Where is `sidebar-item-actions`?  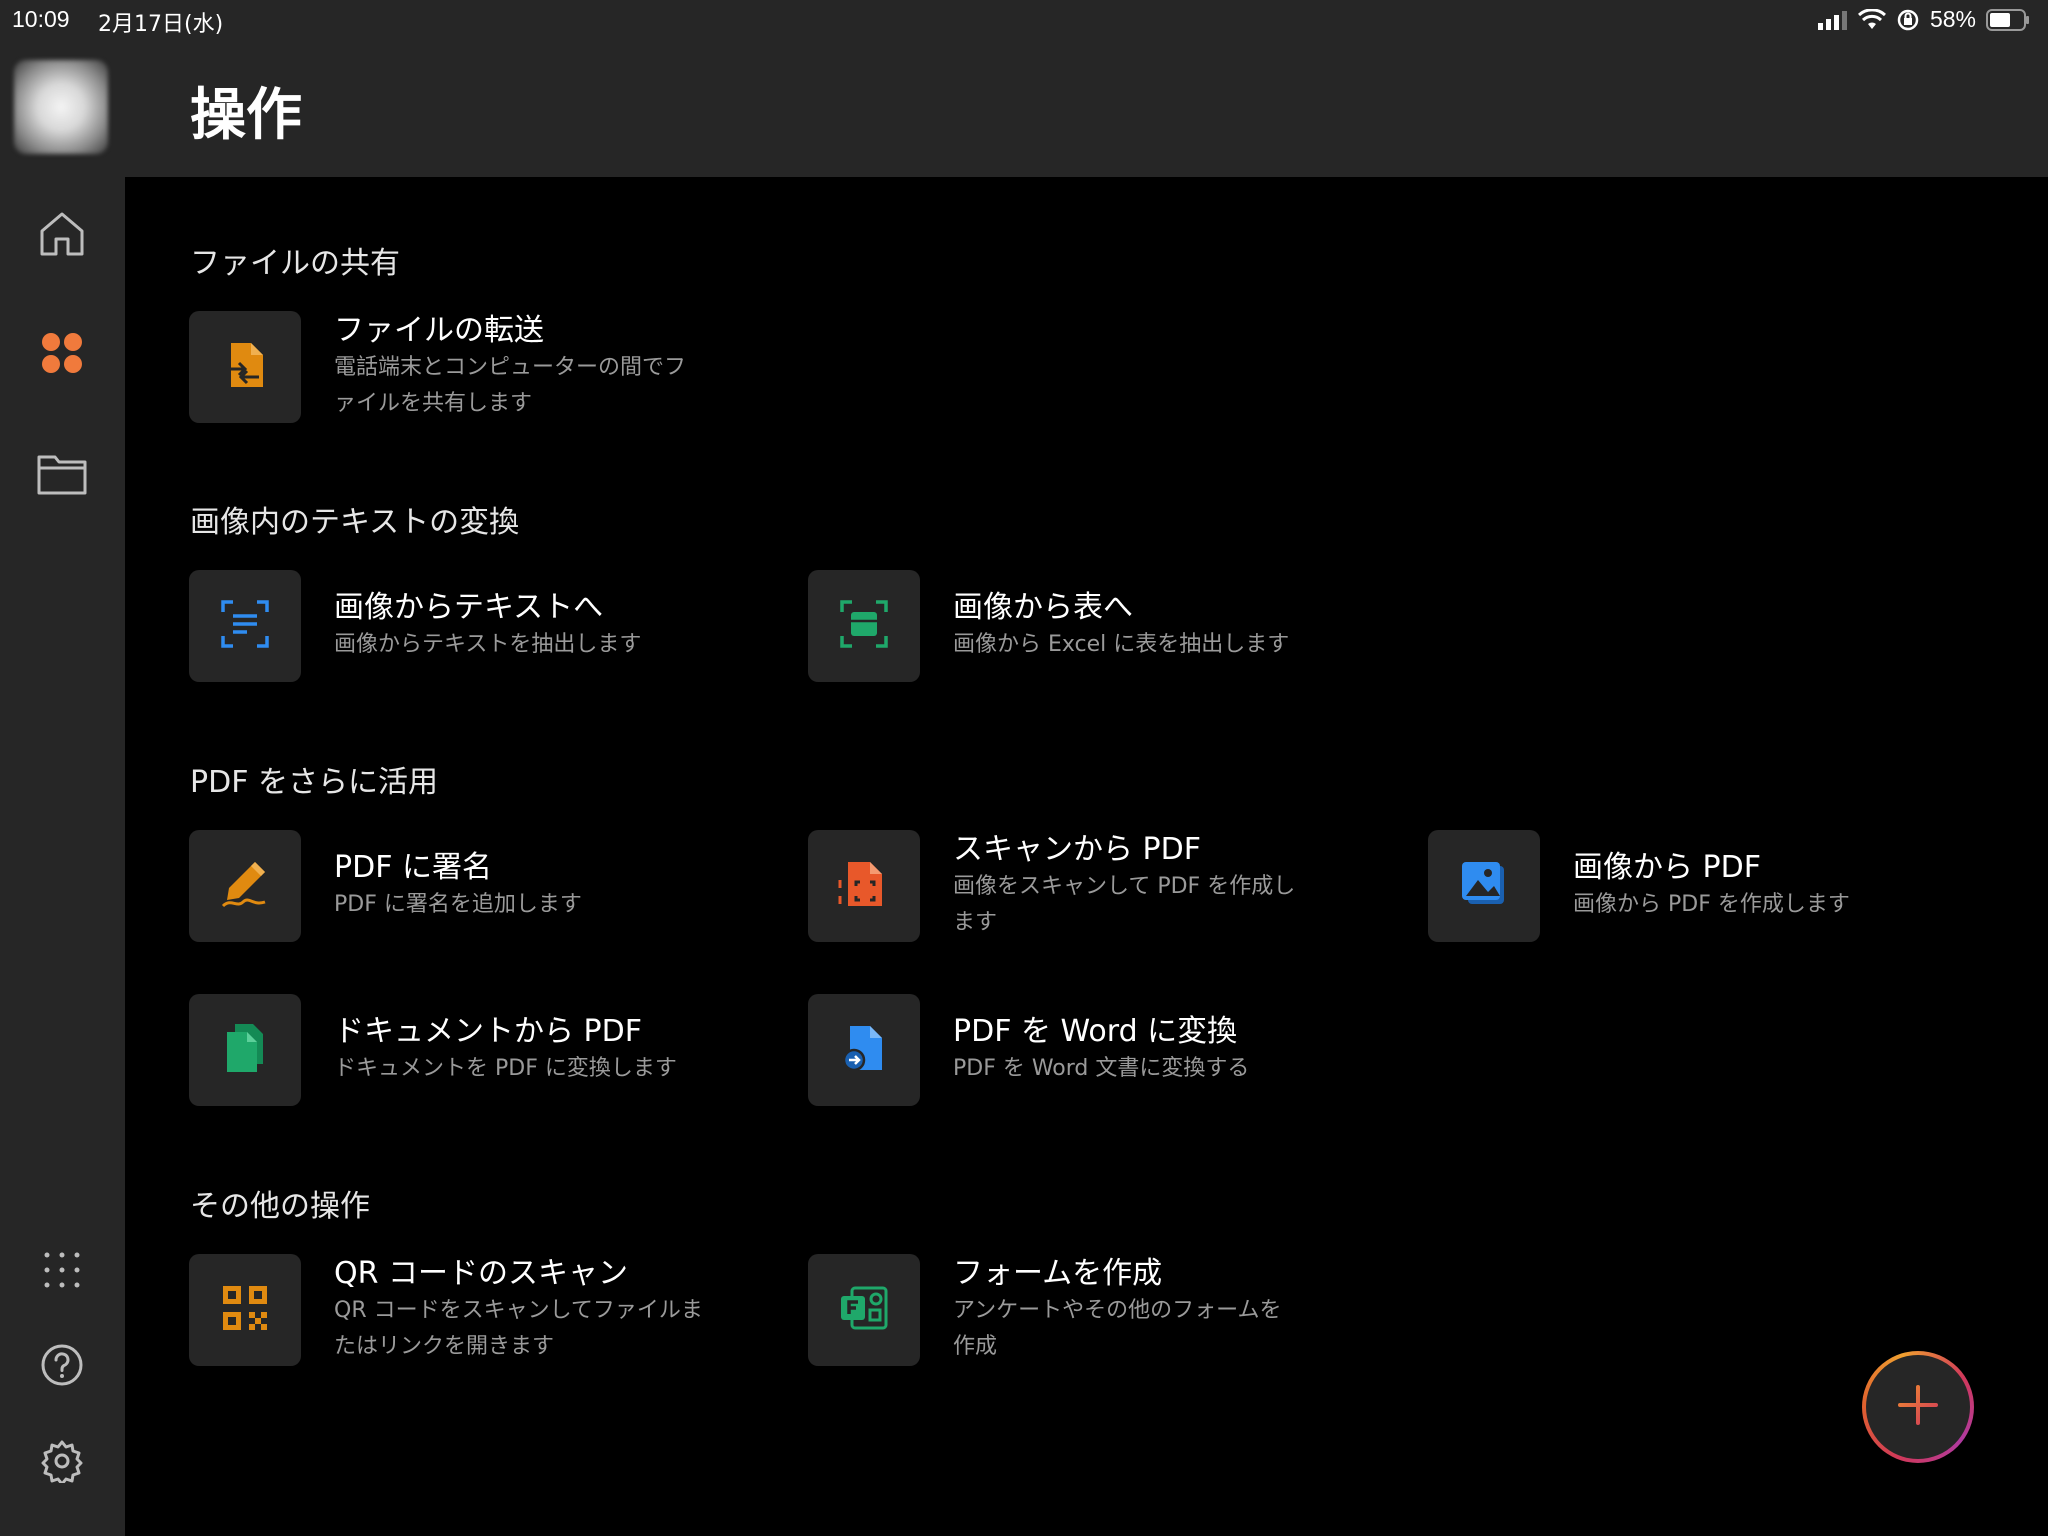 sidebar-item-actions is located at coordinates (62, 355).